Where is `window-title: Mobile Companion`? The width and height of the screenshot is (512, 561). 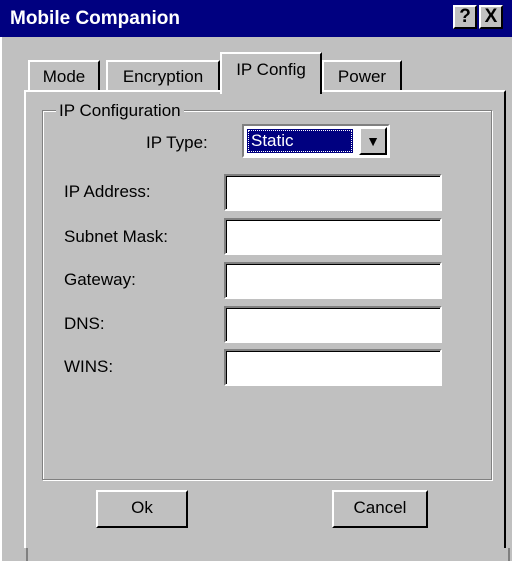
window-title: Mobile Companion is located at coordinates (95, 18).